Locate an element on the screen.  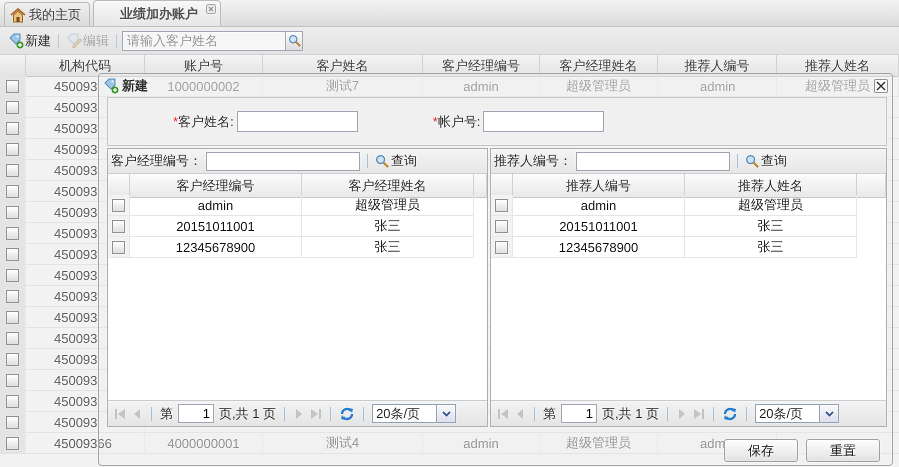
search-button is located at coordinates (294, 40).